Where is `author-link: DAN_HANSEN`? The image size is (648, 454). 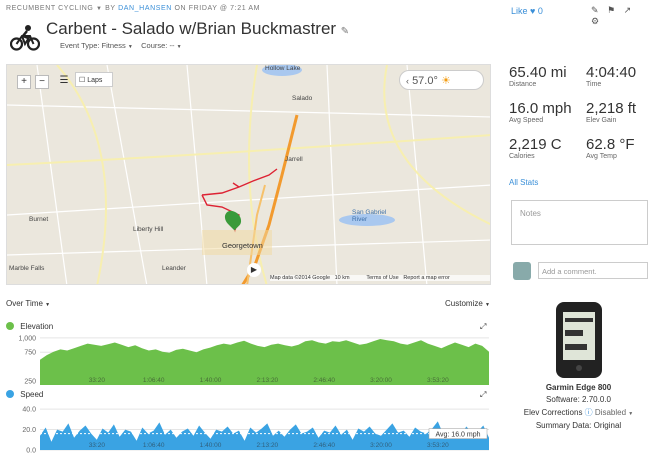 author-link: DAN_HANSEN is located at coordinates (145, 8).